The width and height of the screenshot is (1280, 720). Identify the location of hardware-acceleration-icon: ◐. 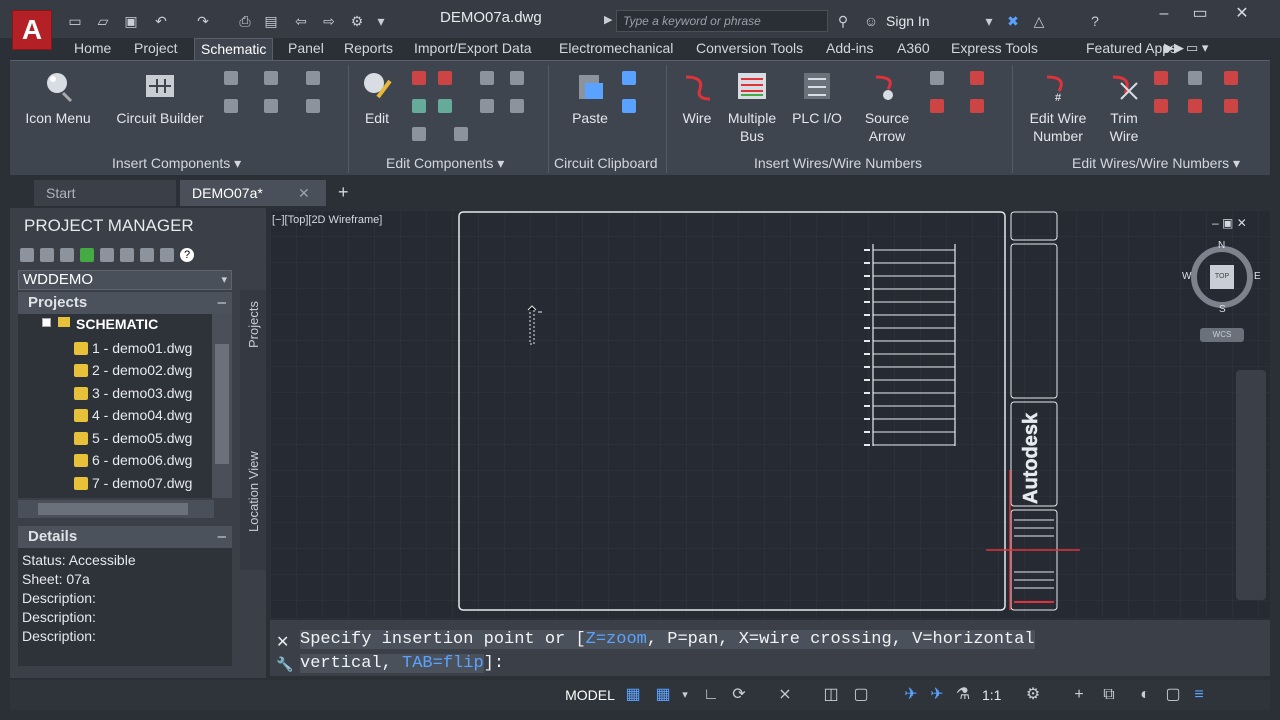
(1145, 695).